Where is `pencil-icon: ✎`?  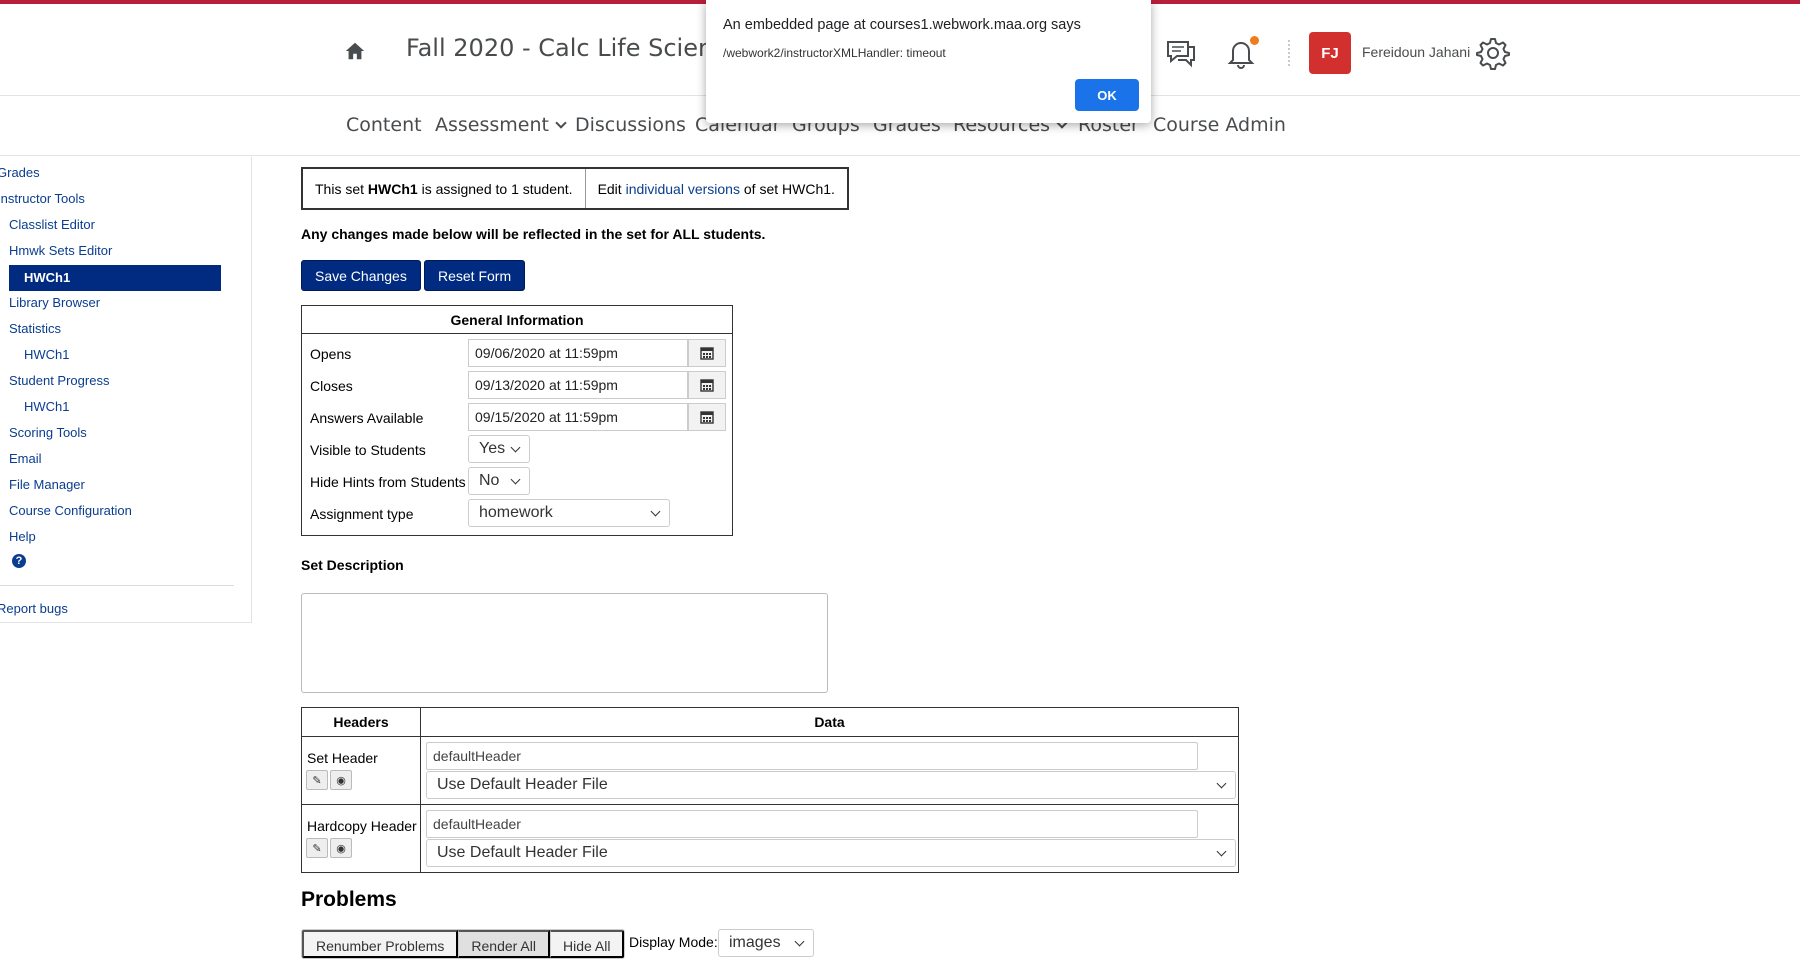
pencil-icon: ✎ is located at coordinates (317, 848).